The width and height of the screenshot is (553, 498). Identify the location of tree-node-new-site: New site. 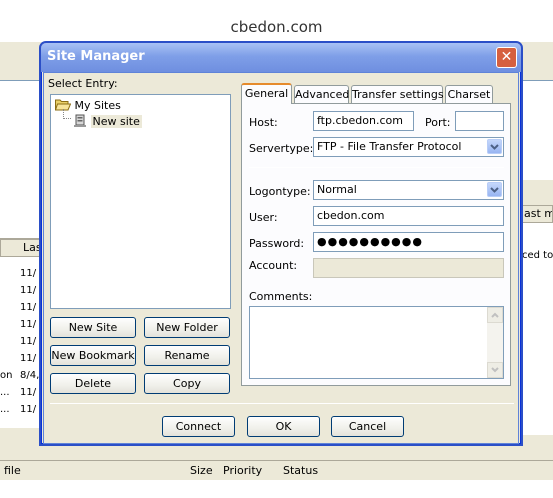
(107, 121).